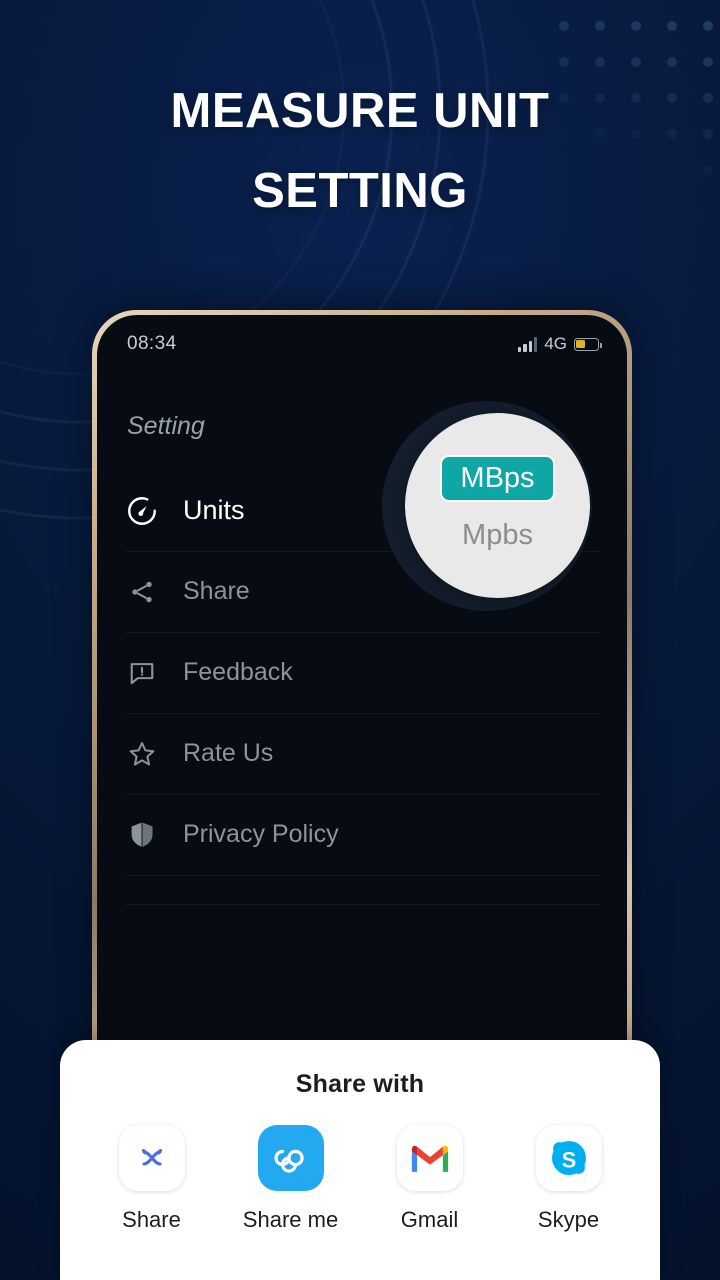 Image resolution: width=720 pixels, height=1280 pixels. What do you see at coordinates (363, 753) in the screenshot?
I see `menu-item-rate-us: Rate Us` at bounding box center [363, 753].